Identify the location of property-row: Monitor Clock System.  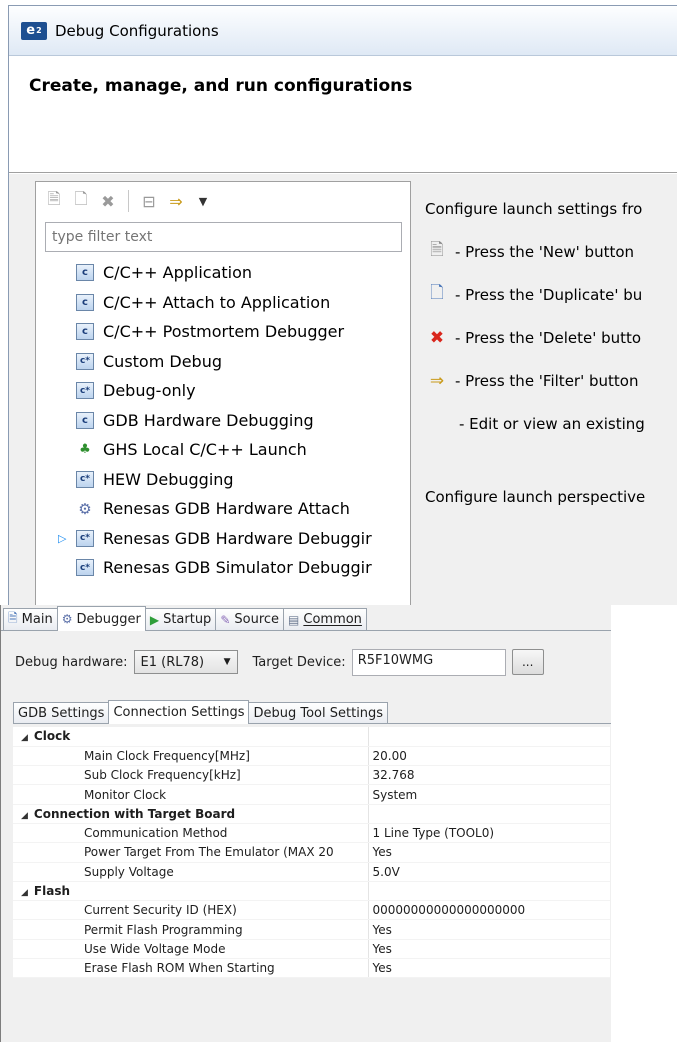
(311, 794).